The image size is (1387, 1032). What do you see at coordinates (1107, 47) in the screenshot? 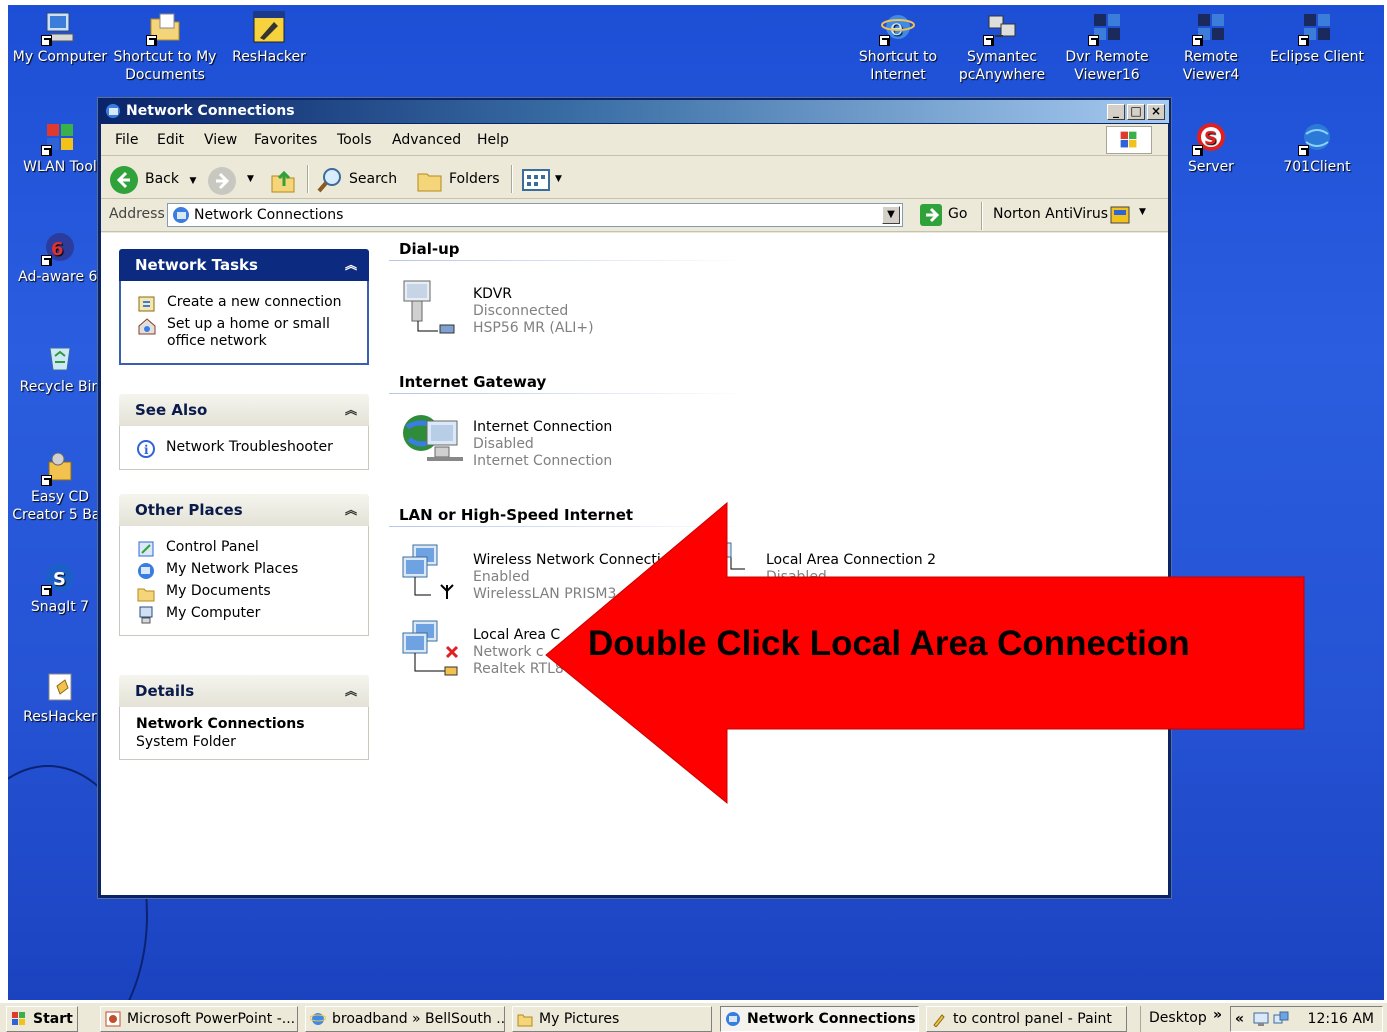
I see `desktop-icon-dvr-remote: Dvr Remote Viewer16` at bounding box center [1107, 47].